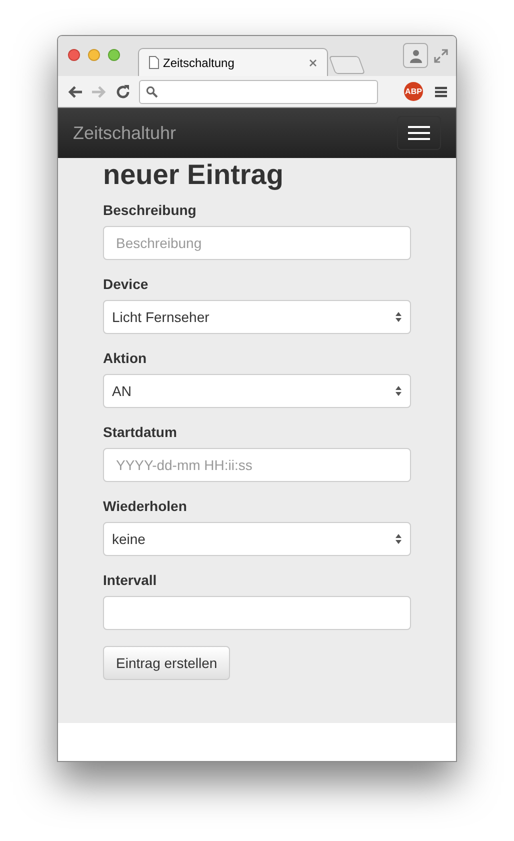 This screenshot has width=514, height=841. What do you see at coordinates (94, 55) in the screenshot?
I see `minimize-window-icon` at bounding box center [94, 55].